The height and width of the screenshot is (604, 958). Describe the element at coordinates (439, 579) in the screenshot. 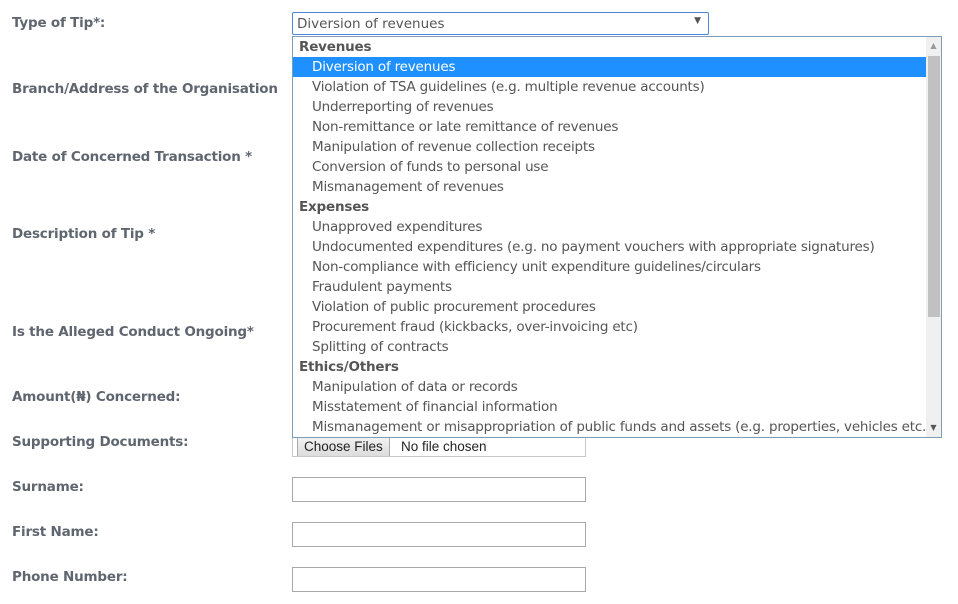

I see `phone-number-input` at that location.